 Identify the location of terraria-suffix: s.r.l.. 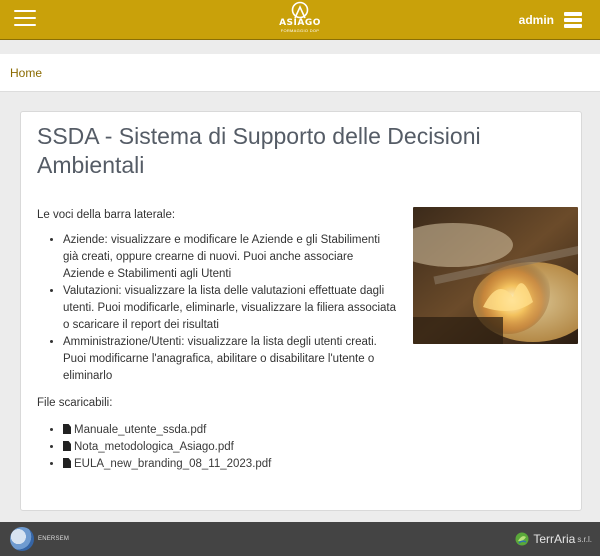
(584, 539).